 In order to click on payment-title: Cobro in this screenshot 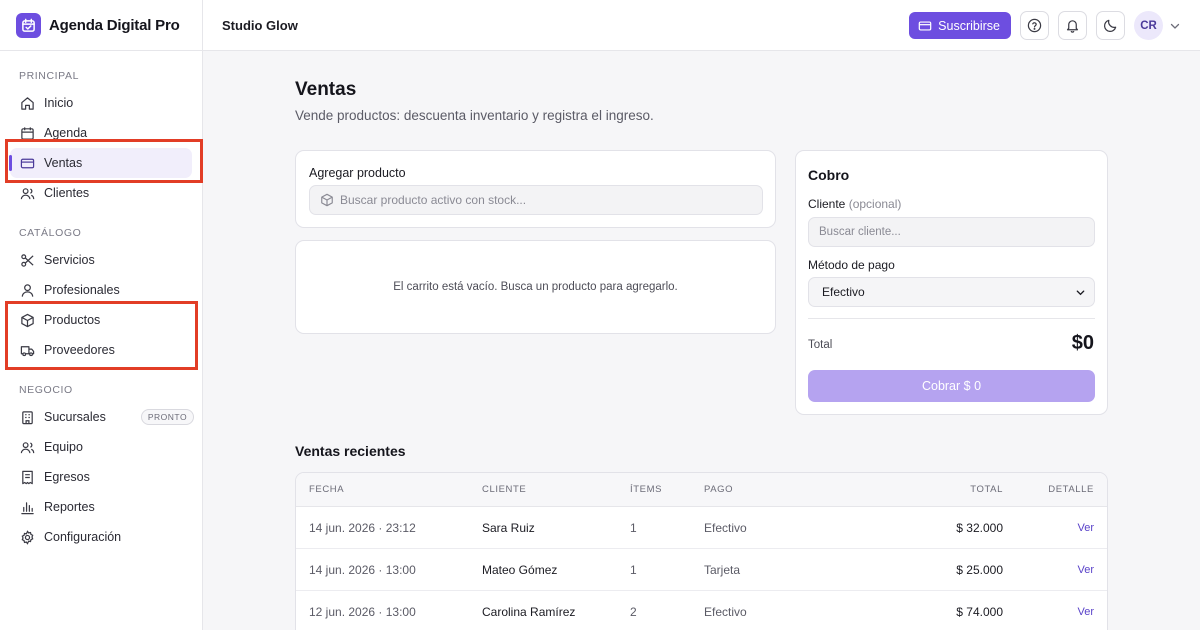, I will do `click(829, 175)`.